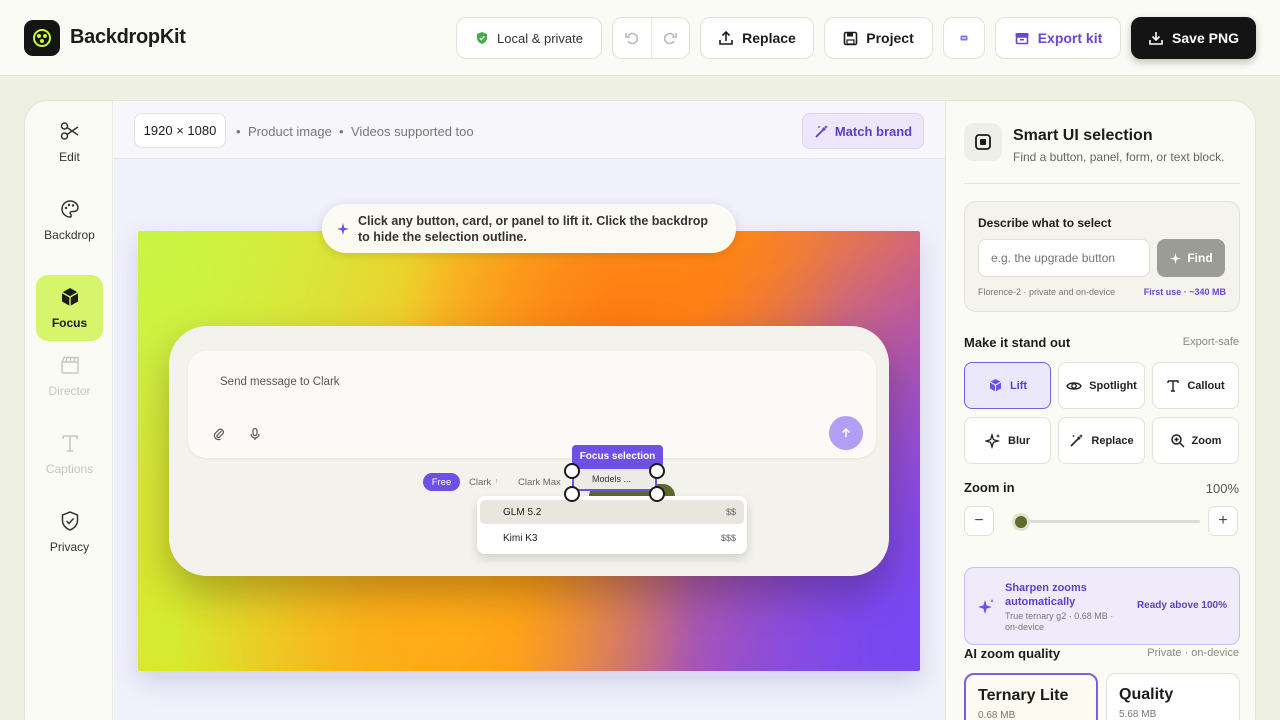  I want to click on describe-input, so click(1064, 258).